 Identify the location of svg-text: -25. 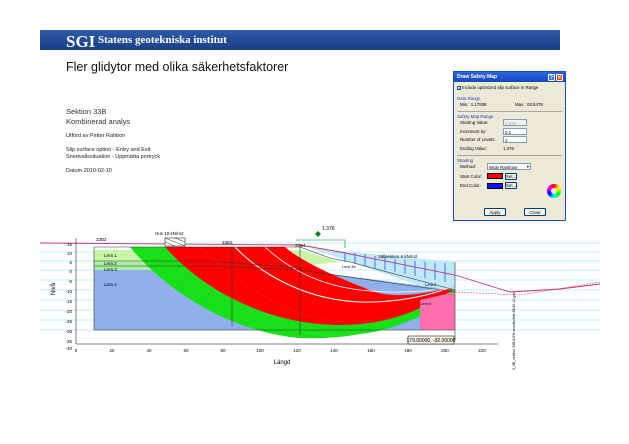
(68, 321).